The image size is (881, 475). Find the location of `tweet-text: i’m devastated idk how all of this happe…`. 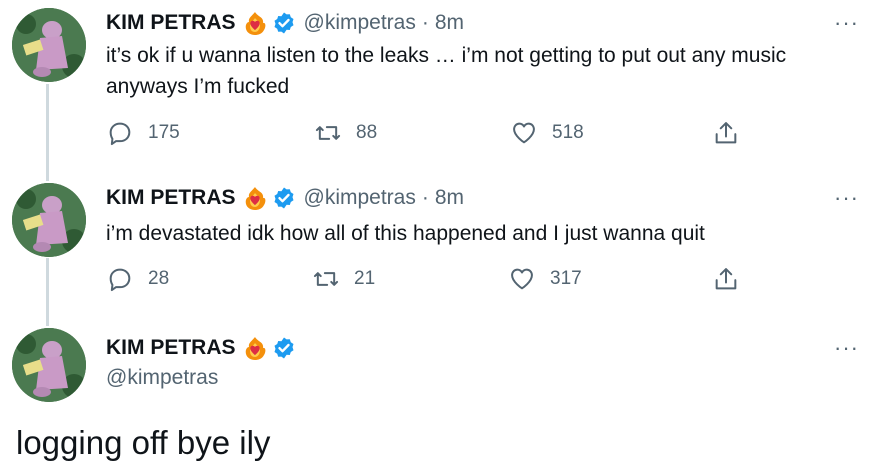

tweet-text: i’m devastated idk how all of this happe… is located at coordinates (405, 233).